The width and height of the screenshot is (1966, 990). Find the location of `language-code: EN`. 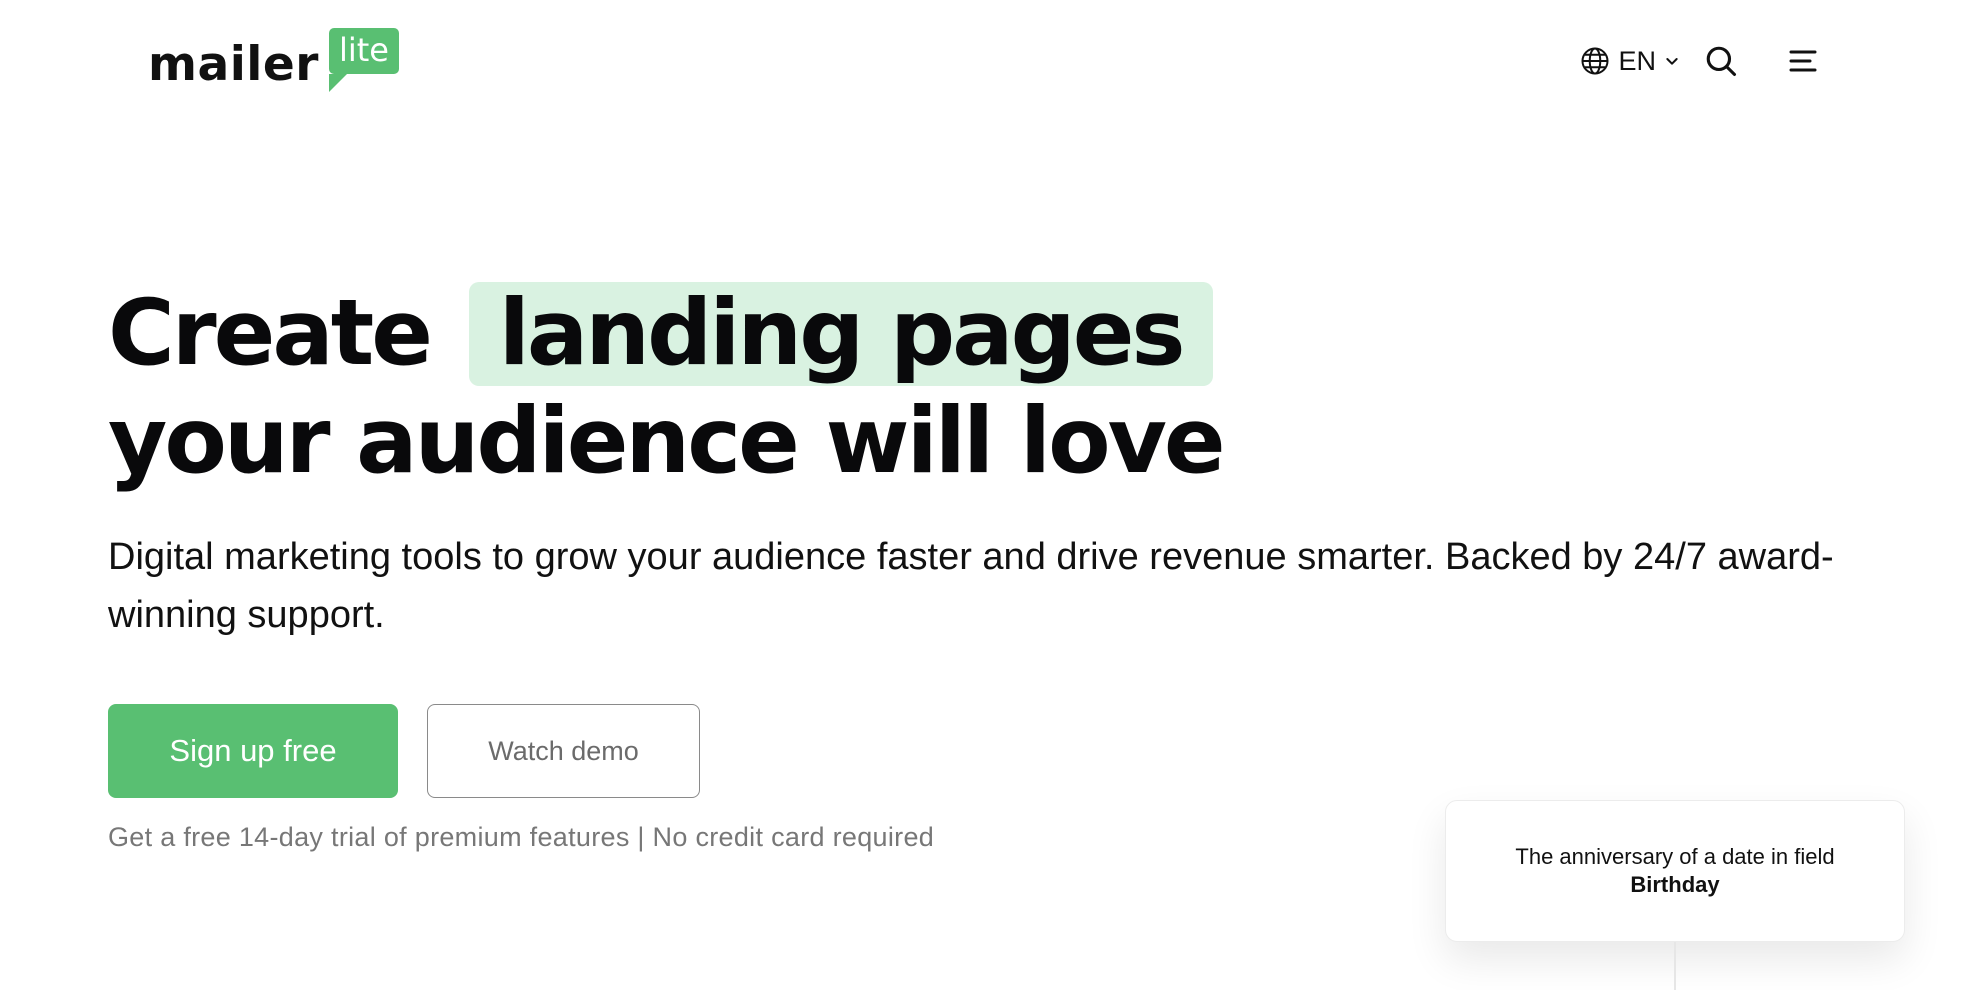

language-code: EN is located at coordinates (1637, 60).